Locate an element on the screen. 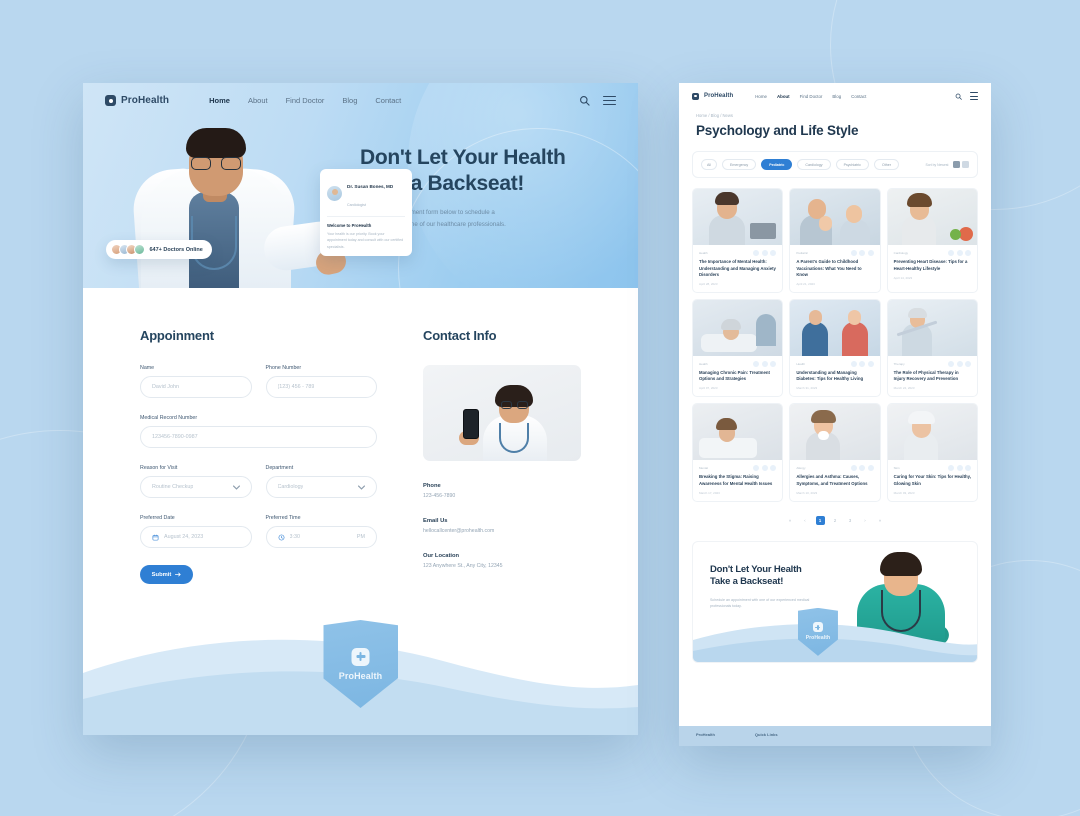 The height and width of the screenshot is (816, 1080). filter-chip-psychiatric: Psychiatric is located at coordinates (852, 165).